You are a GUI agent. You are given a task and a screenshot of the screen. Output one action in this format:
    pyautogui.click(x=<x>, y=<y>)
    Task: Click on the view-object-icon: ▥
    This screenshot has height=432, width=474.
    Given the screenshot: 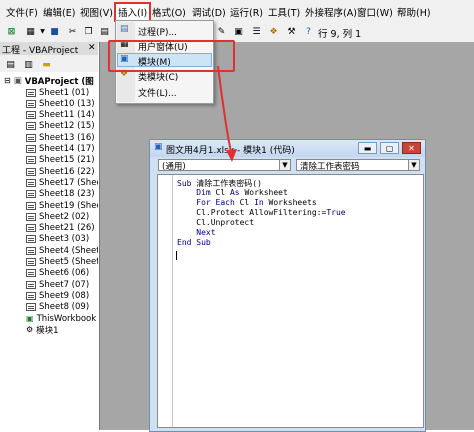 What is the action you would take?
    pyautogui.click(x=28, y=64)
    